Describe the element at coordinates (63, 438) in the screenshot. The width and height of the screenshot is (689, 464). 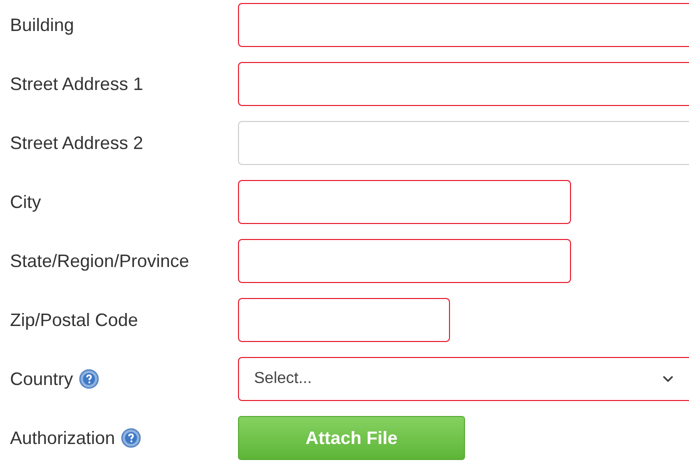
I see `field-label: Authorization` at that location.